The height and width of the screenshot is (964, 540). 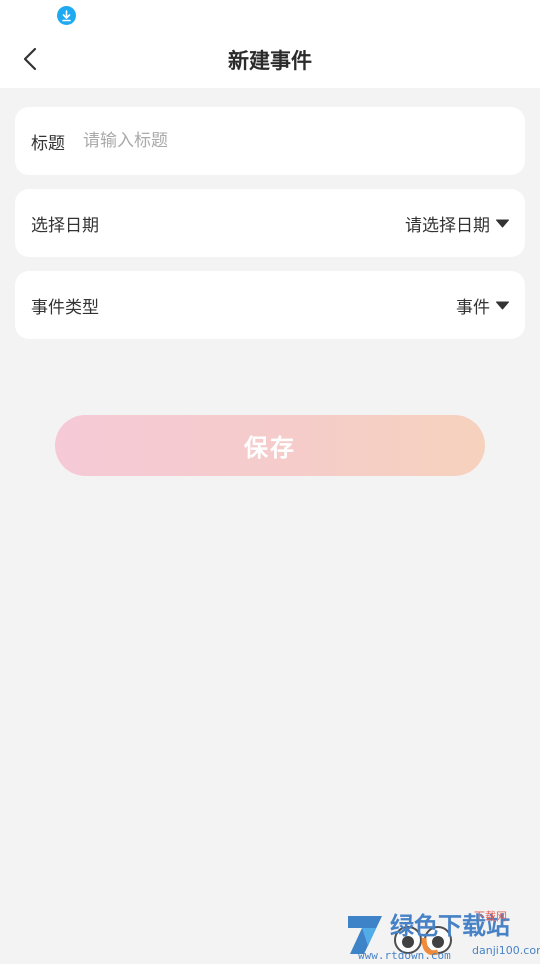 I want to click on date-select: 请选择日期, so click(x=457, y=223).